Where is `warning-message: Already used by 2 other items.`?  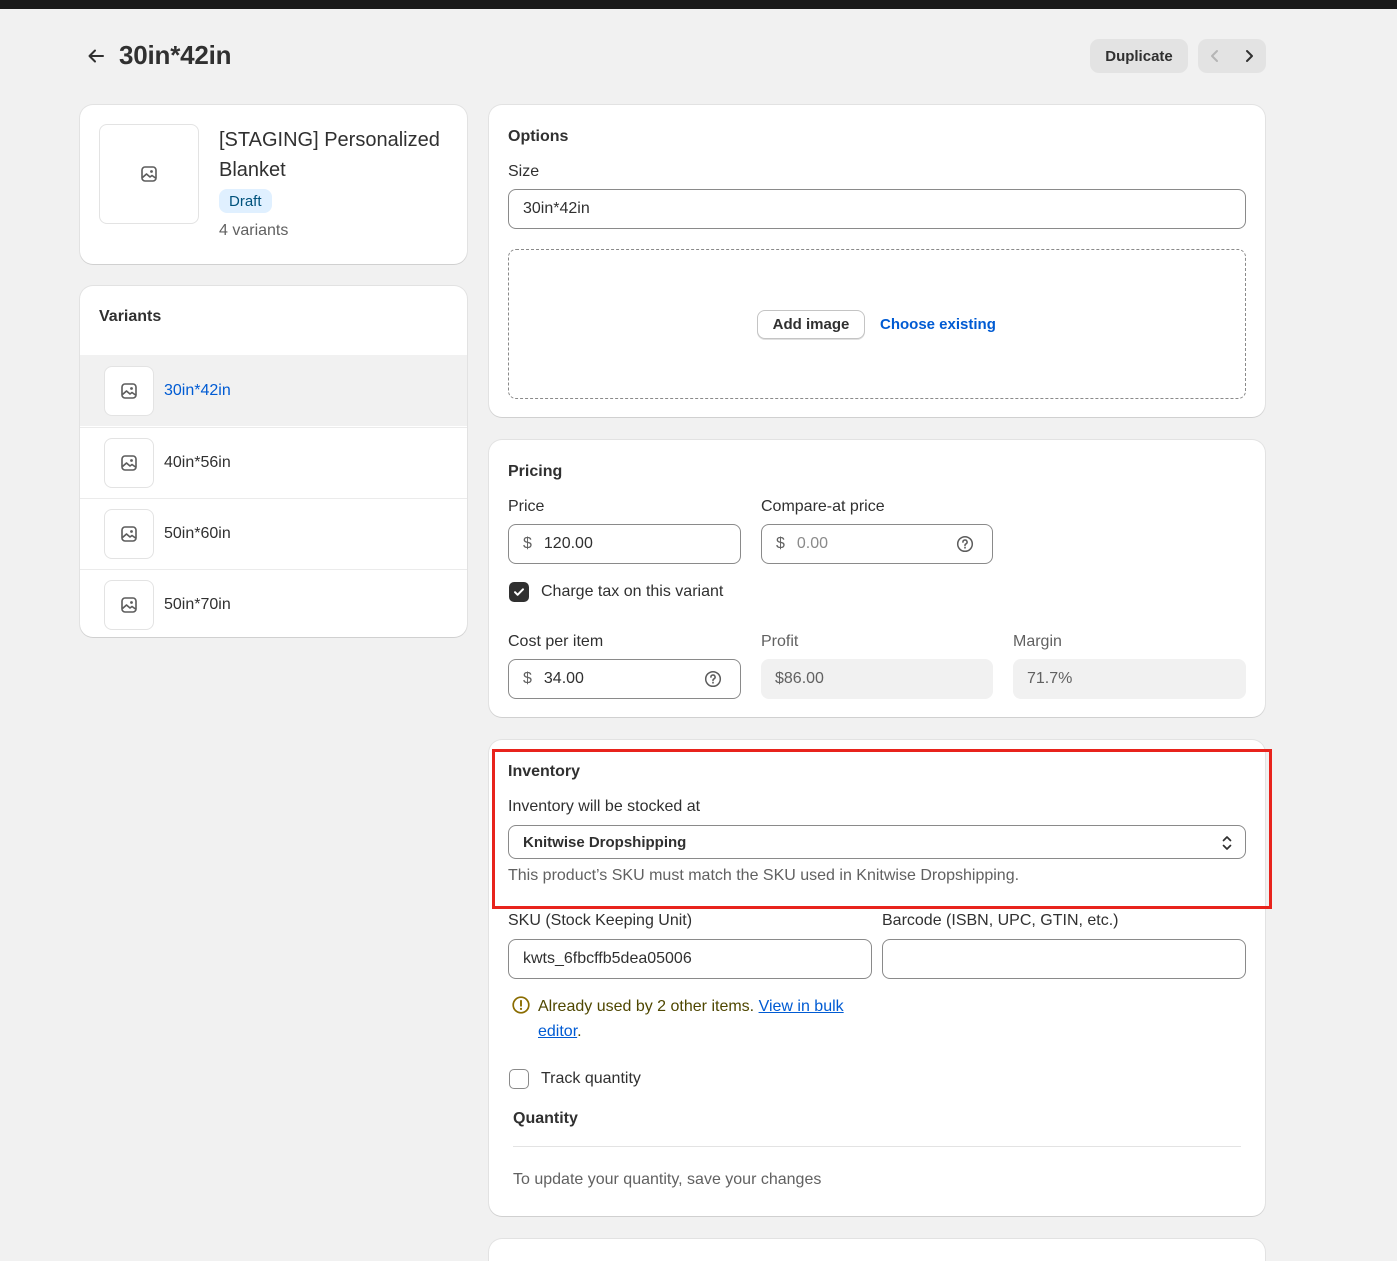 warning-message: Already used by 2 other items. is located at coordinates (646, 1006).